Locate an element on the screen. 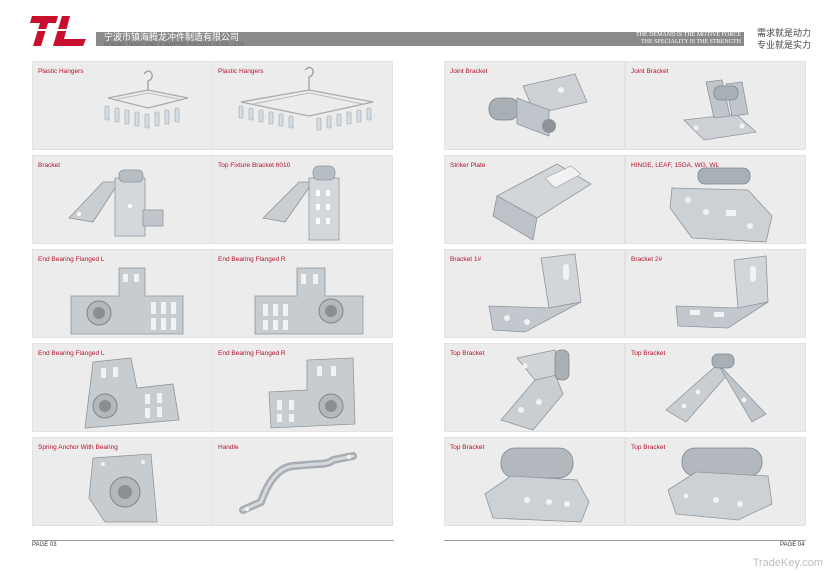 This screenshot has height=573, width=839. slogan-en-line-1: THE DEMAND IS THE MOTIVE FORCE is located at coordinates (688, 35).